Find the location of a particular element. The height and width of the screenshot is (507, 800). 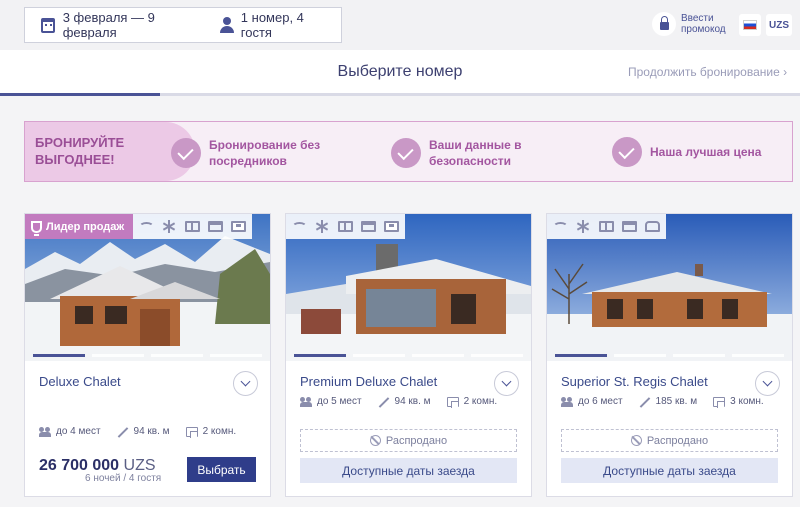

search-summary: 3 февраля — 9 февраля 1 номер, 4 гостя is located at coordinates (183, 25).